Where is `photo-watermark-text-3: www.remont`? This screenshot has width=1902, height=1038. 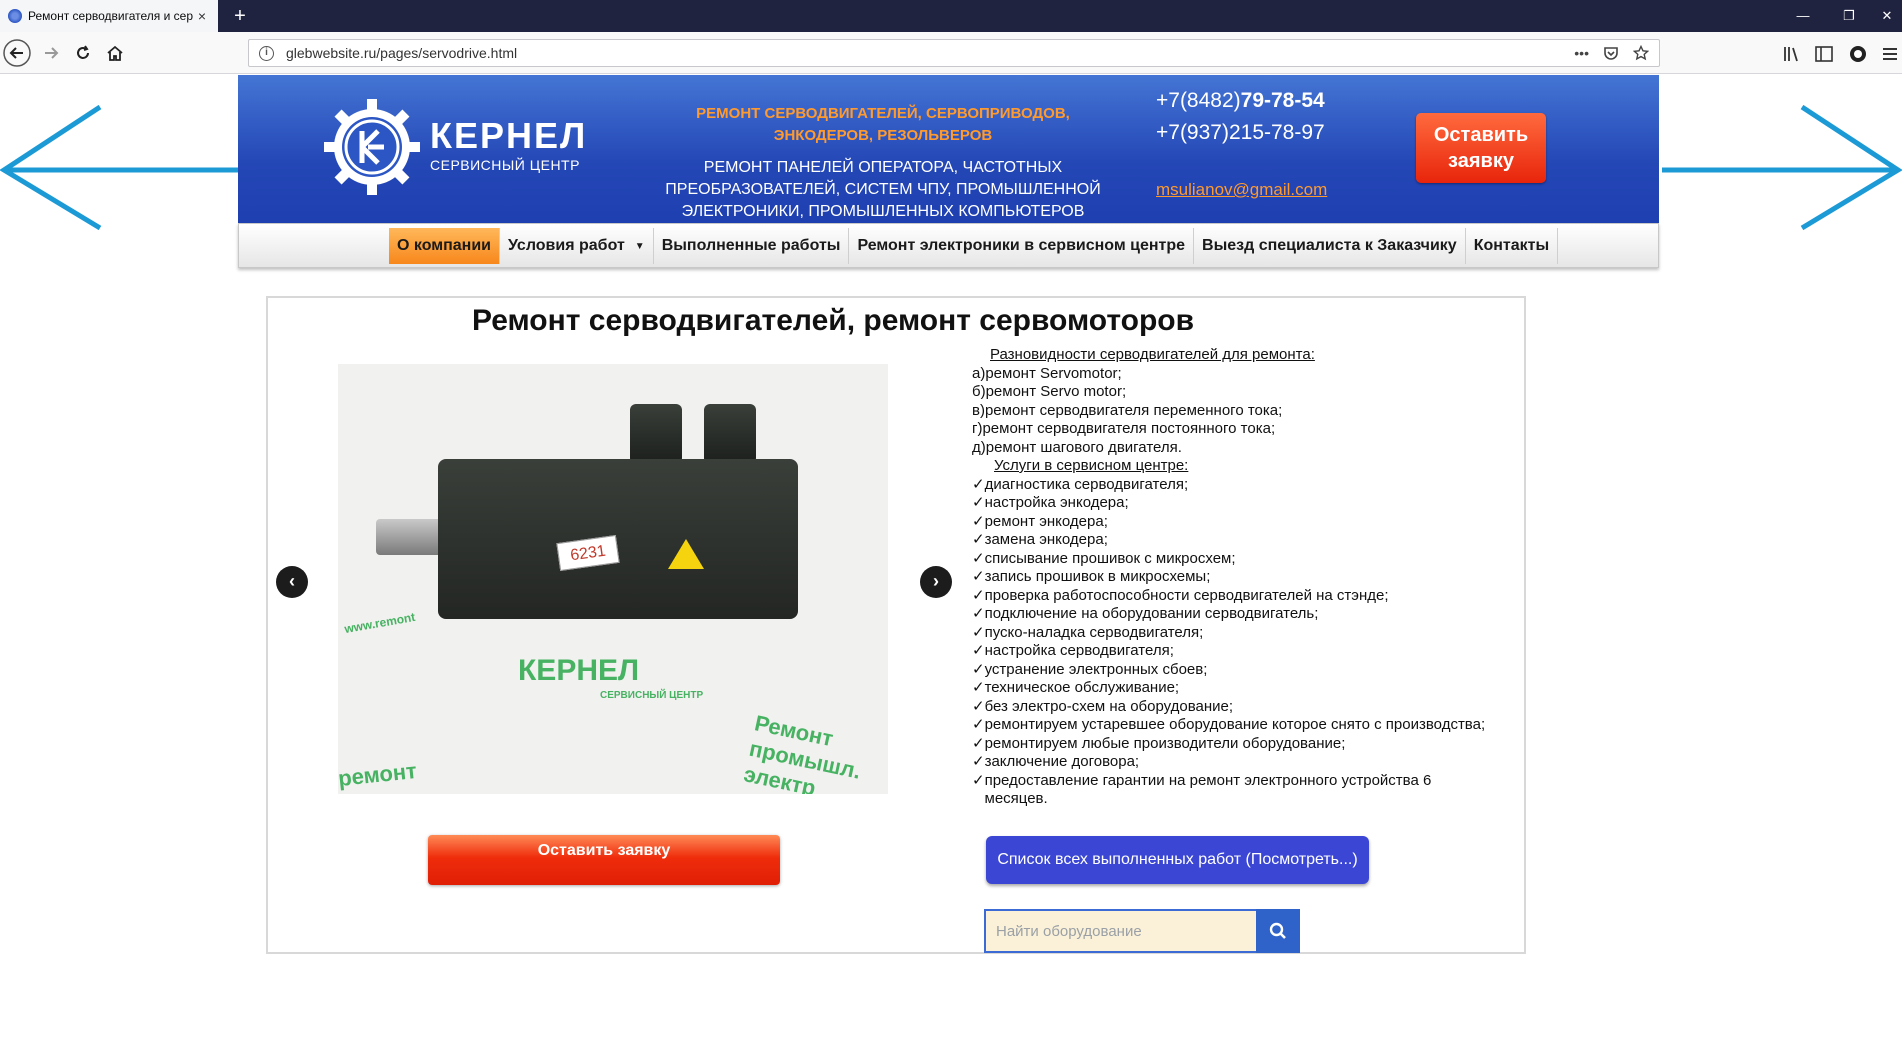 photo-watermark-text-3: www.remont is located at coordinates (380, 623).